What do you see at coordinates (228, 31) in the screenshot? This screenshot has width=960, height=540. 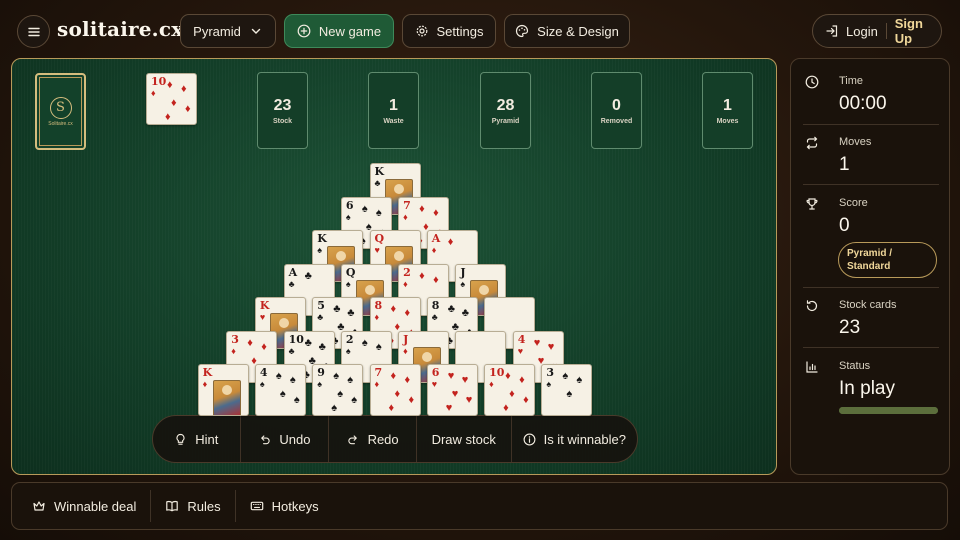 I see `variant-select: Pyramid` at bounding box center [228, 31].